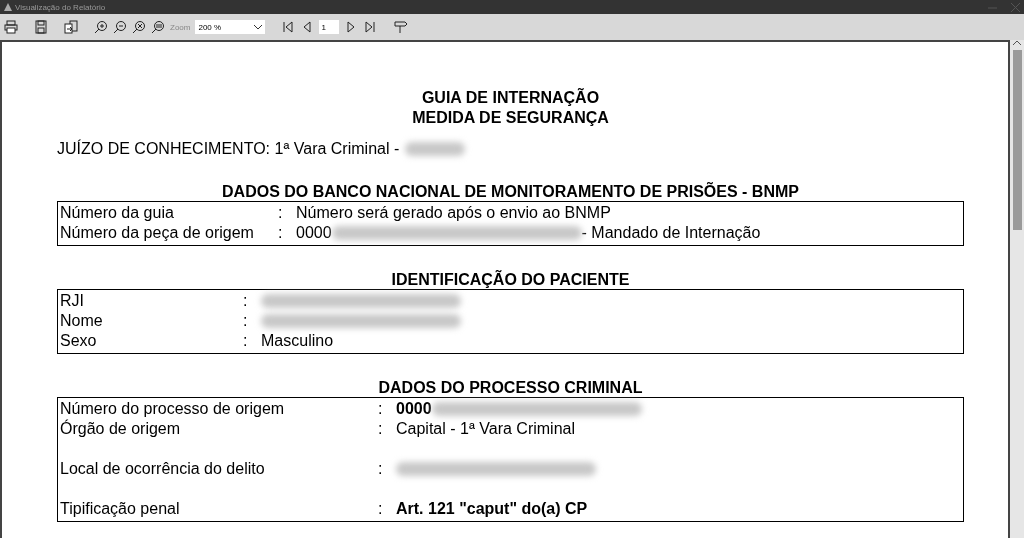 This screenshot has width=1024, height=538. I want to click on last-page-icon, so click(370, 27).